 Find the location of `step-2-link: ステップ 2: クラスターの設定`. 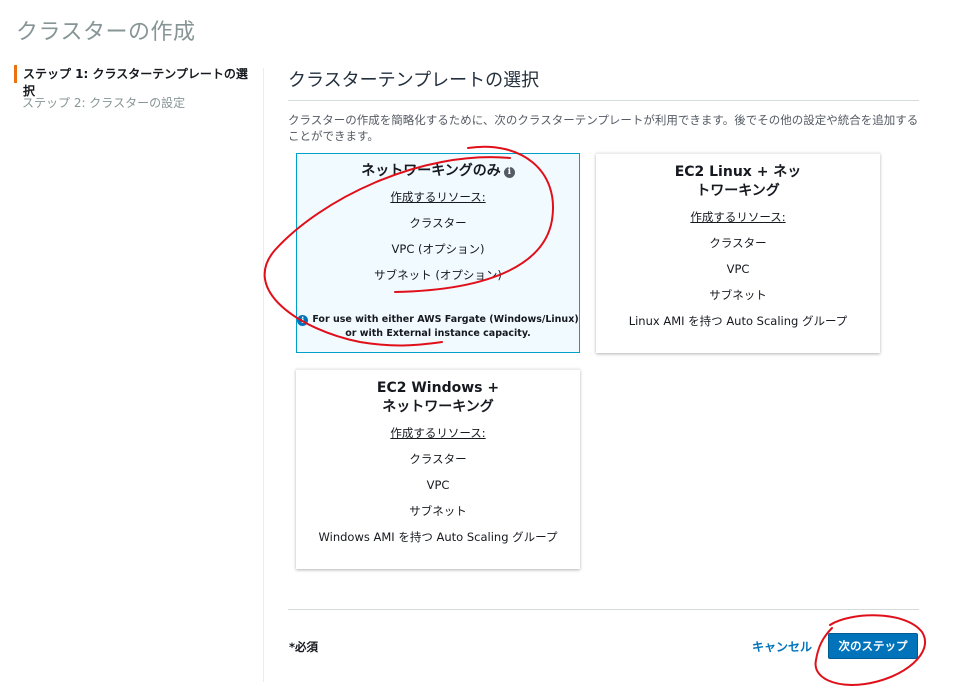

step-2-link: ステップ 2: クラスターの設定 is located at coordinates (104, 103).